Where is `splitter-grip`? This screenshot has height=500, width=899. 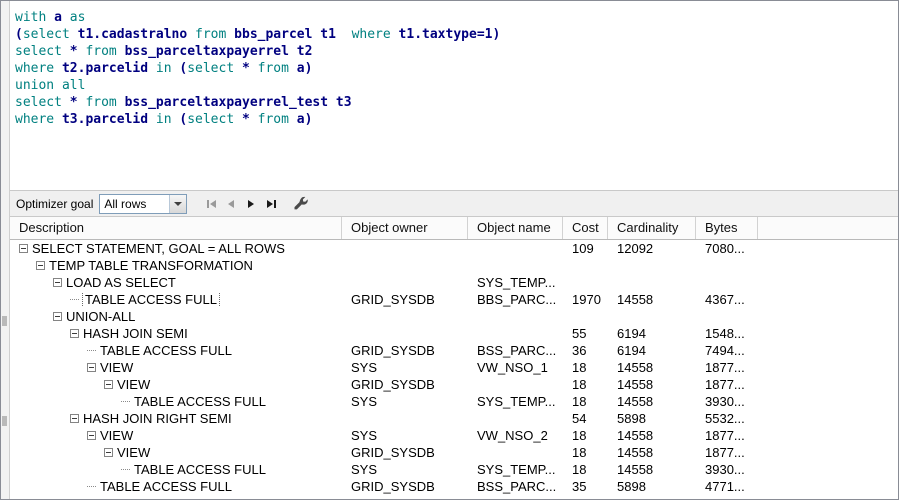 splitter-grip is located at coordinates (4, 421).